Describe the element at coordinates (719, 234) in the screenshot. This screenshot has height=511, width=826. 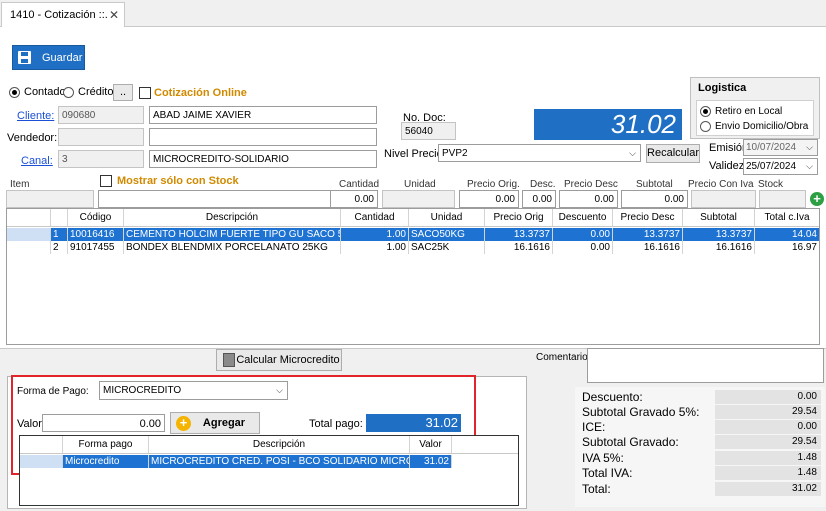
I see `row-subtotal: 13.3737` at that location.